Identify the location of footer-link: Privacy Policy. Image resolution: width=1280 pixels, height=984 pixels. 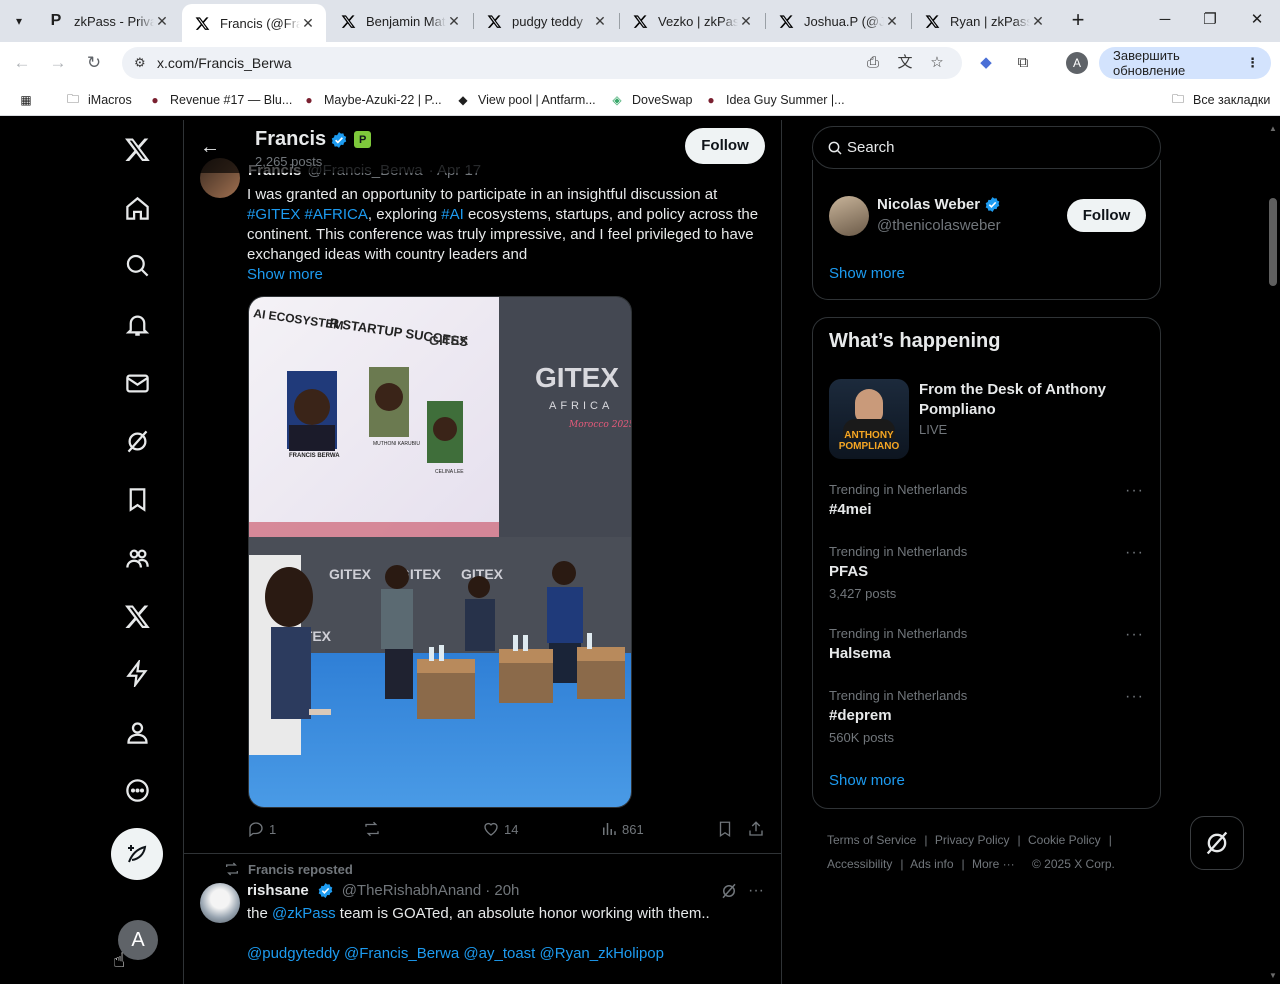
(972, 840).